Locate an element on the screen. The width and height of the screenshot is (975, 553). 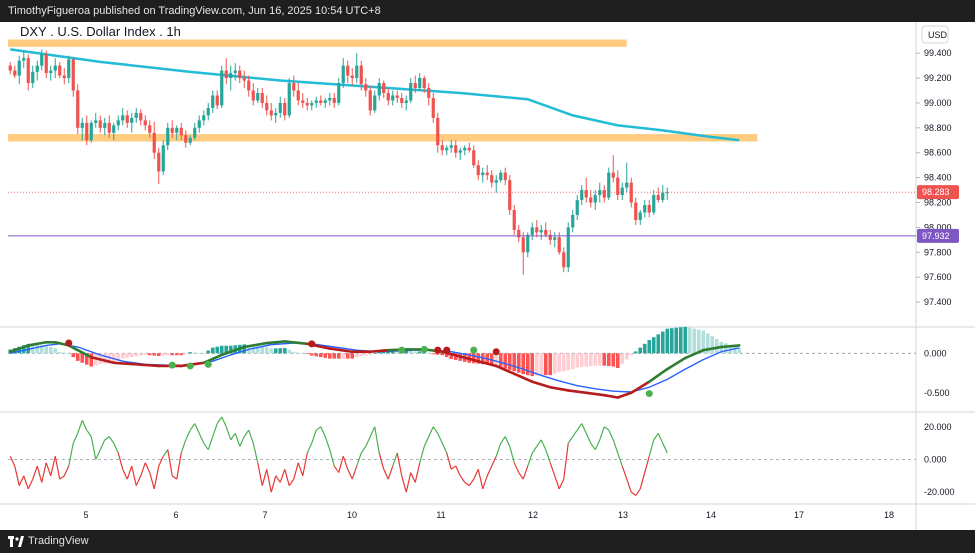
footer-bar: TradingView is located at coordinates (487, 541).